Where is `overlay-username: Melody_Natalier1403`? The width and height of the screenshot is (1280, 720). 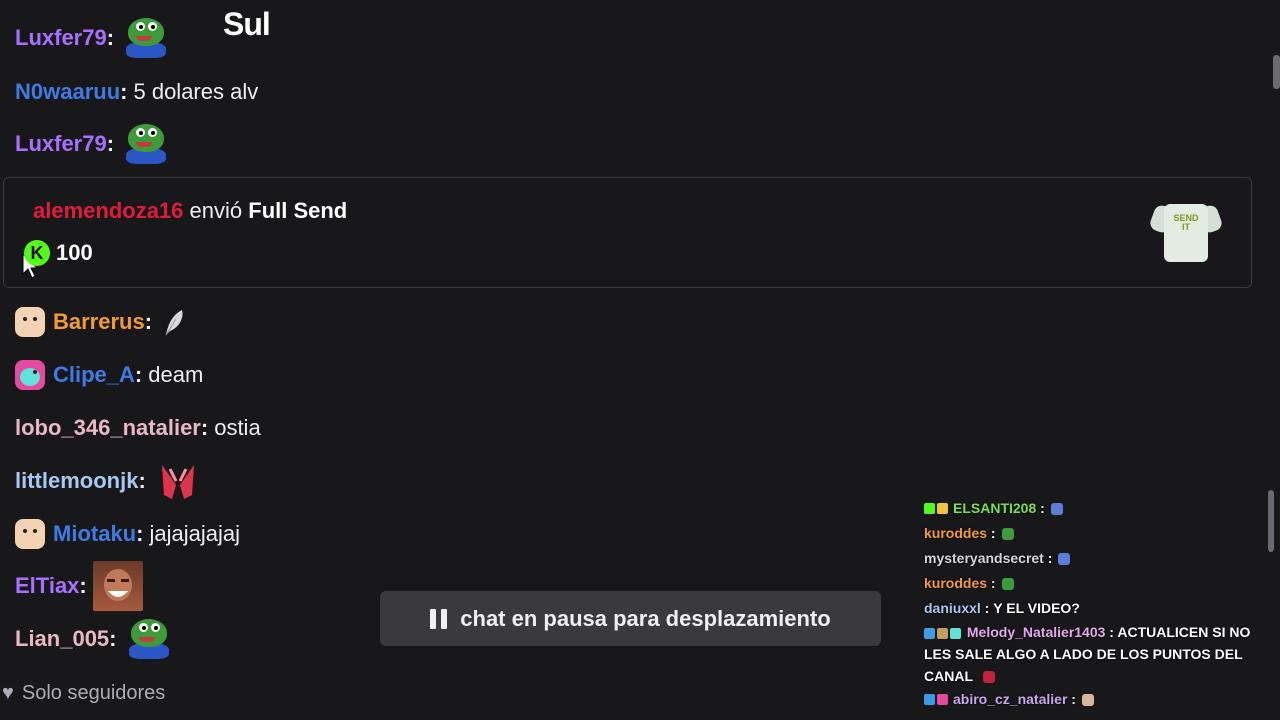 overlay-username: Melody_Natalier1403 is located at coordinates (1036, 632).